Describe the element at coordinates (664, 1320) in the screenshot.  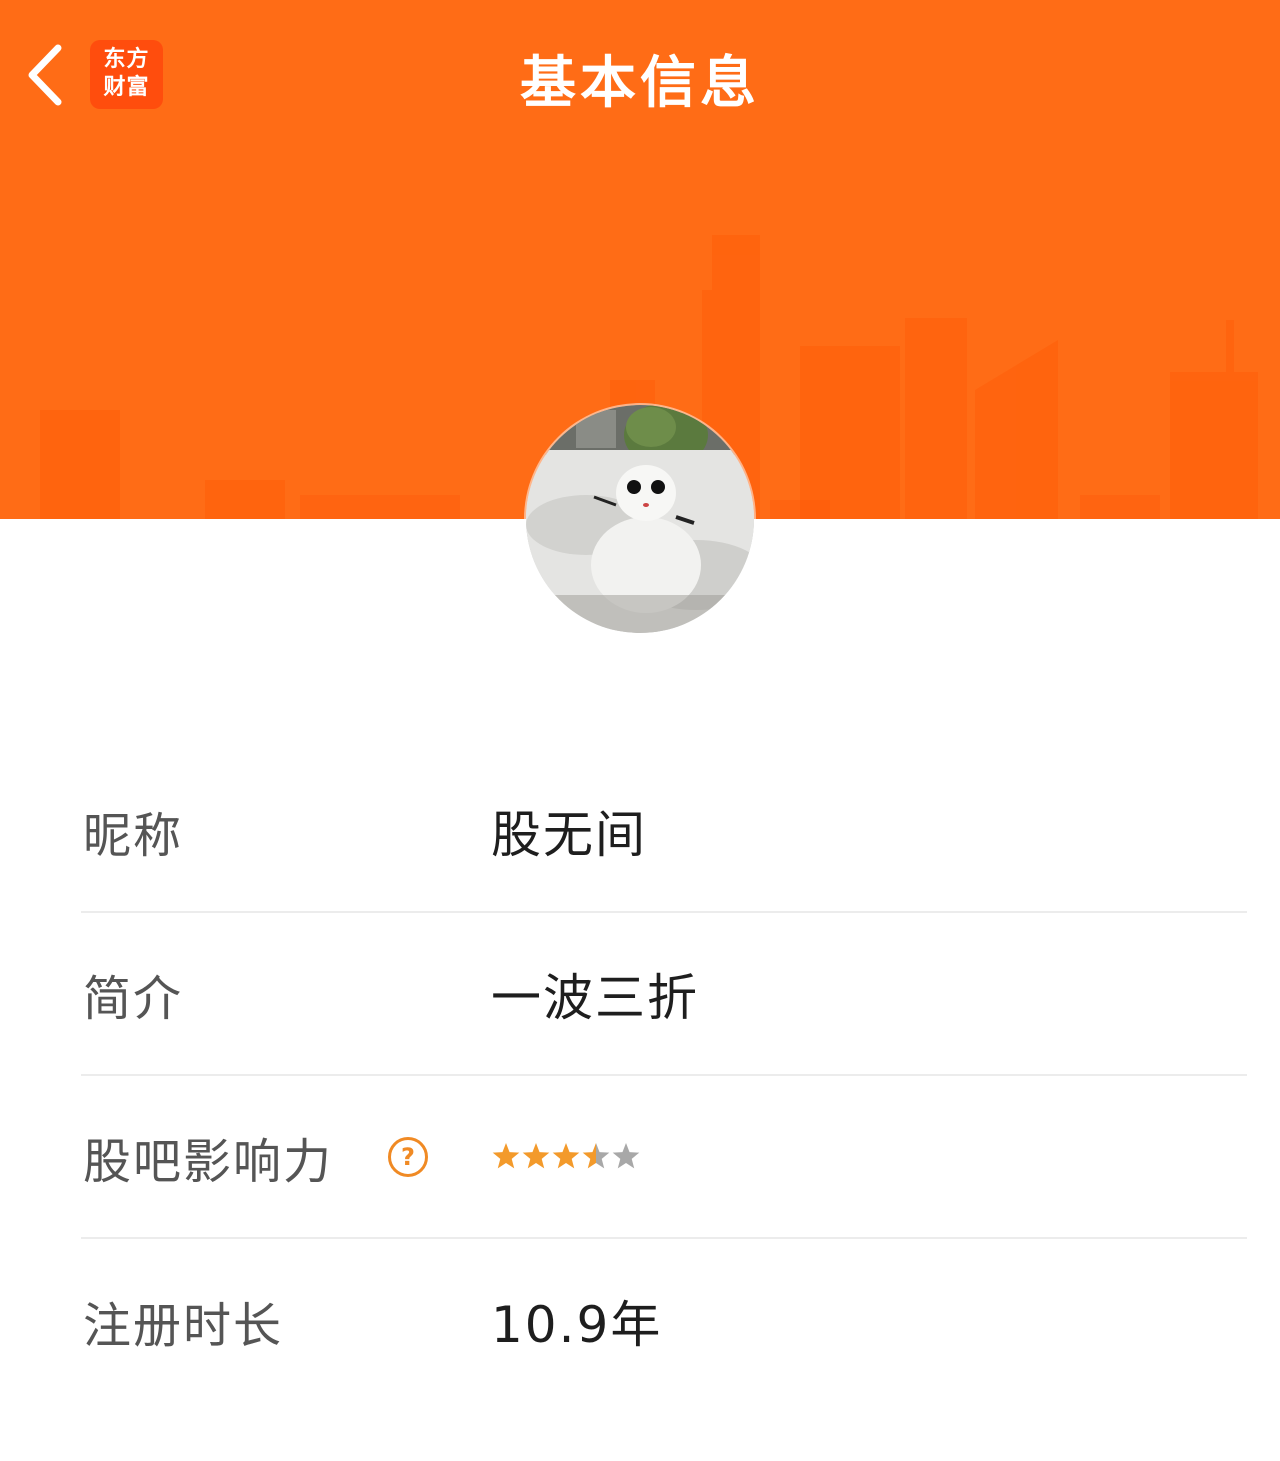
I see `info-row-registration: 注册时长 10.9年` at that location.